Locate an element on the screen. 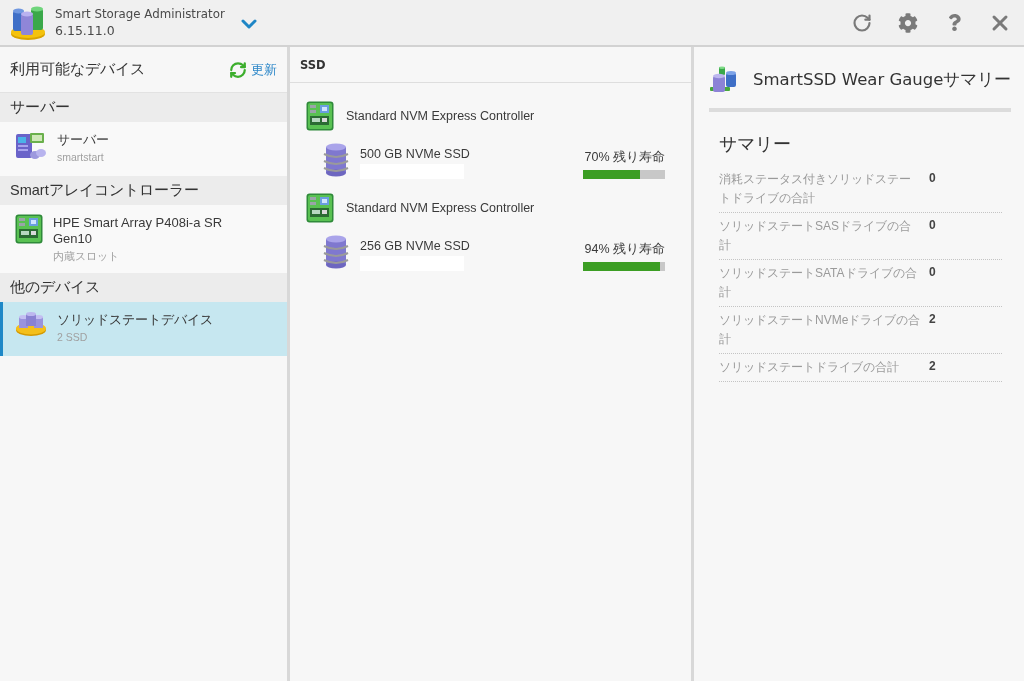  group-heading: サーバー is located at coordinates (143, 107).